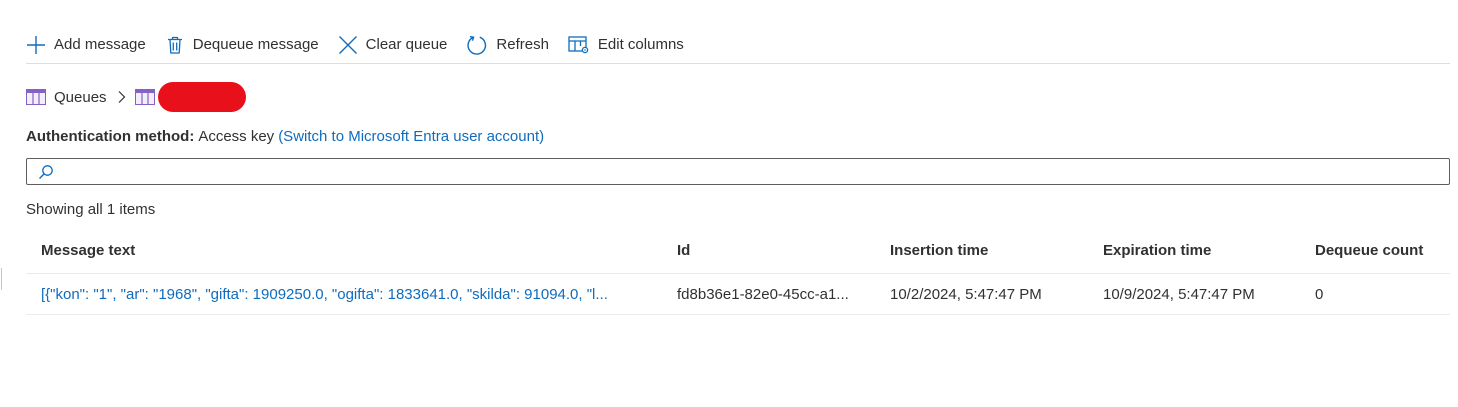  What do you see at coordinates (1319, 294) in the screenshot?
I see `dequeue-count: 0` at bounding box center [1319, 294].